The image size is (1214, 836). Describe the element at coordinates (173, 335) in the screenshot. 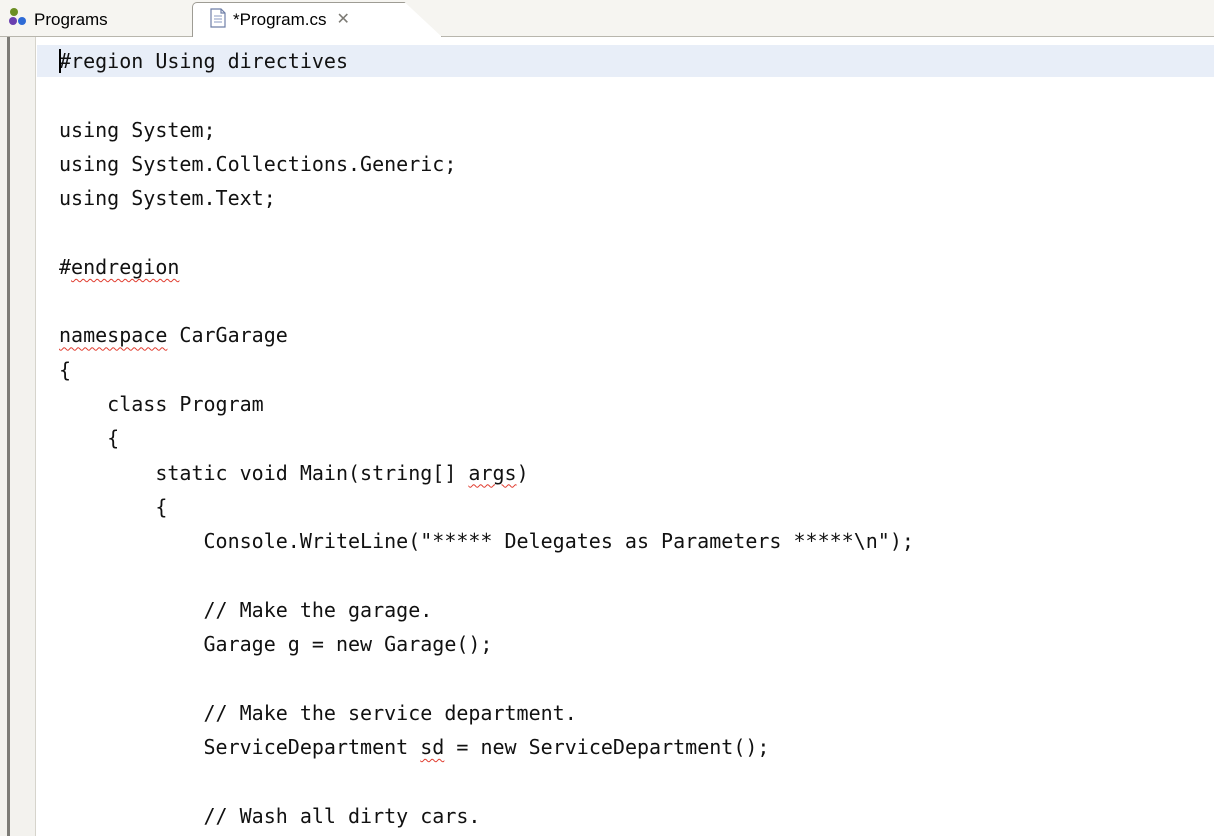

I see `code-line: namespace CarGarage` at that location.